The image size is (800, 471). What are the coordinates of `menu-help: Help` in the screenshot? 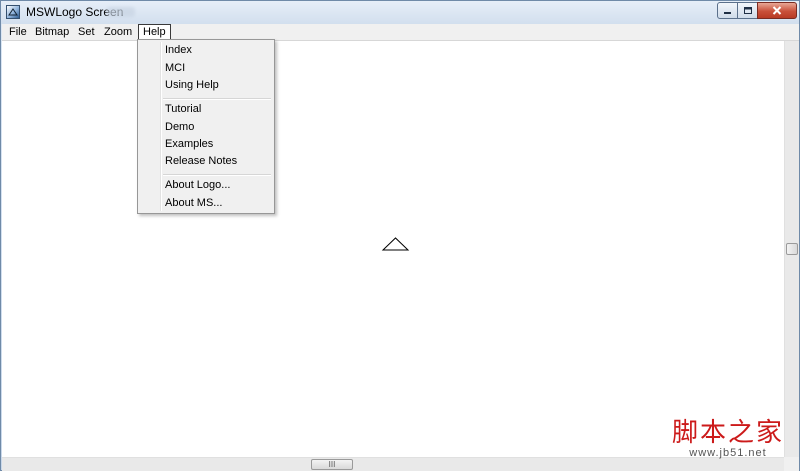 It's located at (154, 32).